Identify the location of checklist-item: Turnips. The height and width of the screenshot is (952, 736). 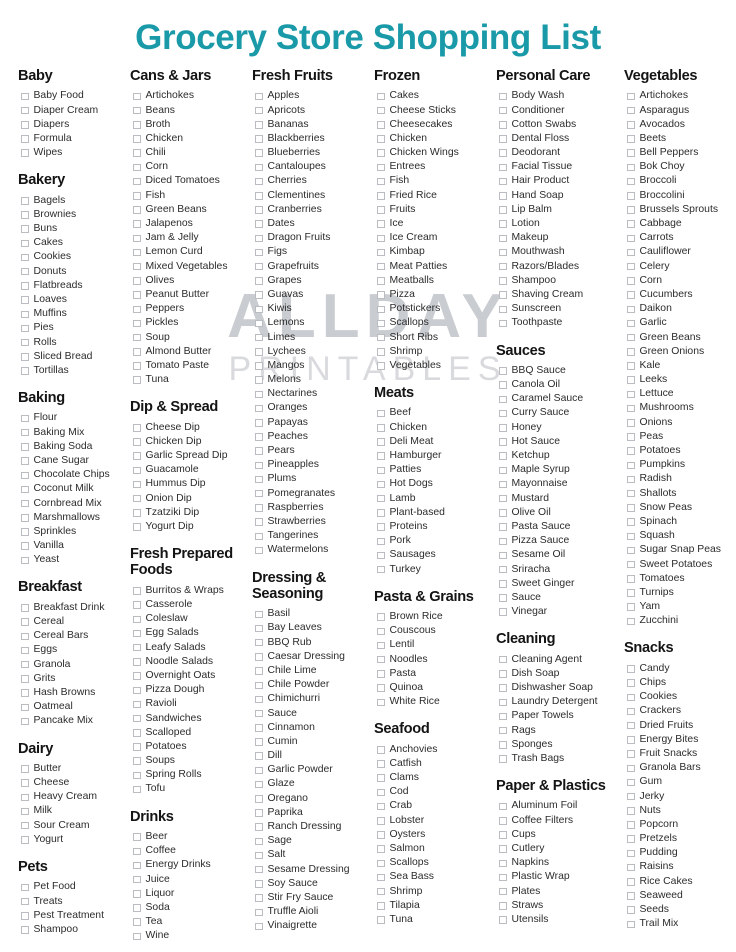
(679, 593).